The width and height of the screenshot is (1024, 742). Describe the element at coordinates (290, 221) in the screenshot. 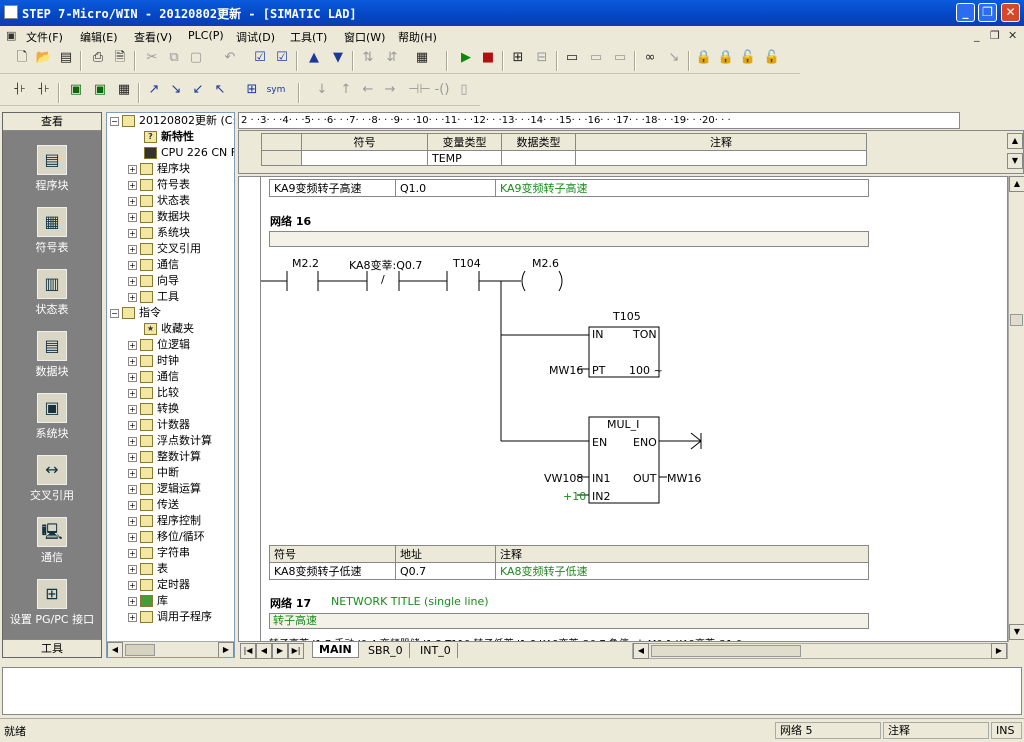

I see `network-16-title: 网络 16` at that location.